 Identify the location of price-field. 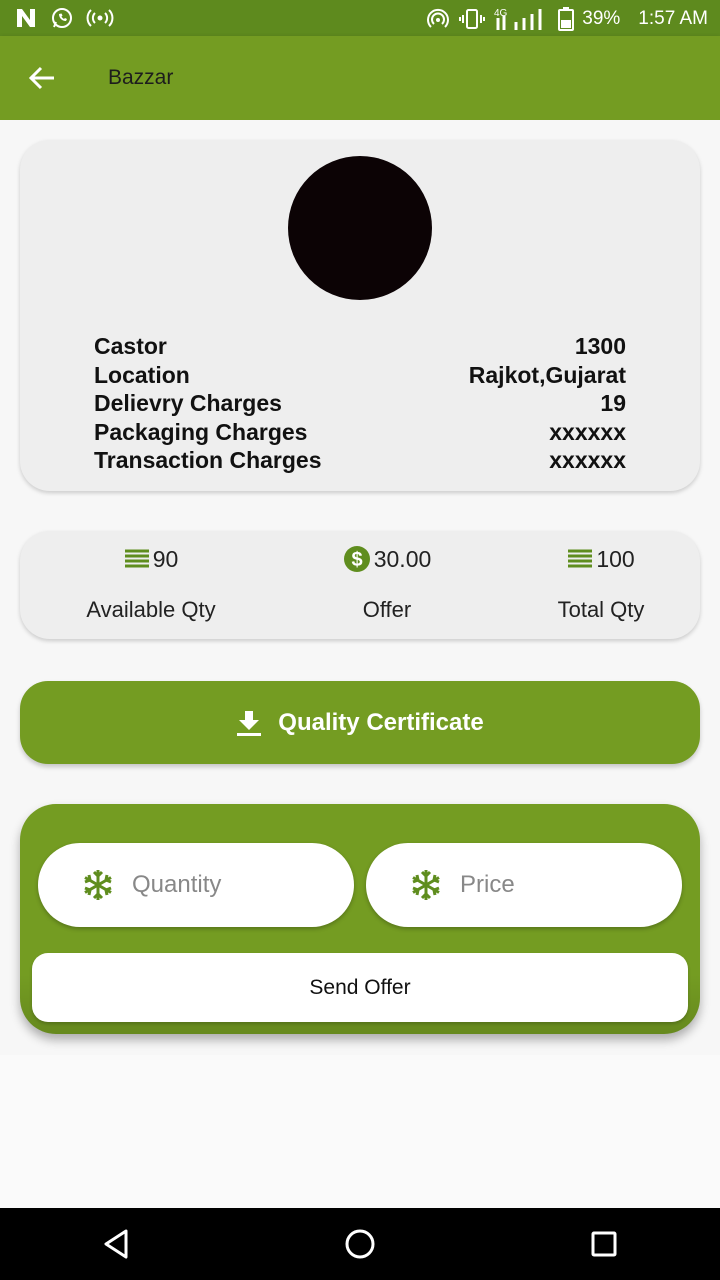
(524, 885).